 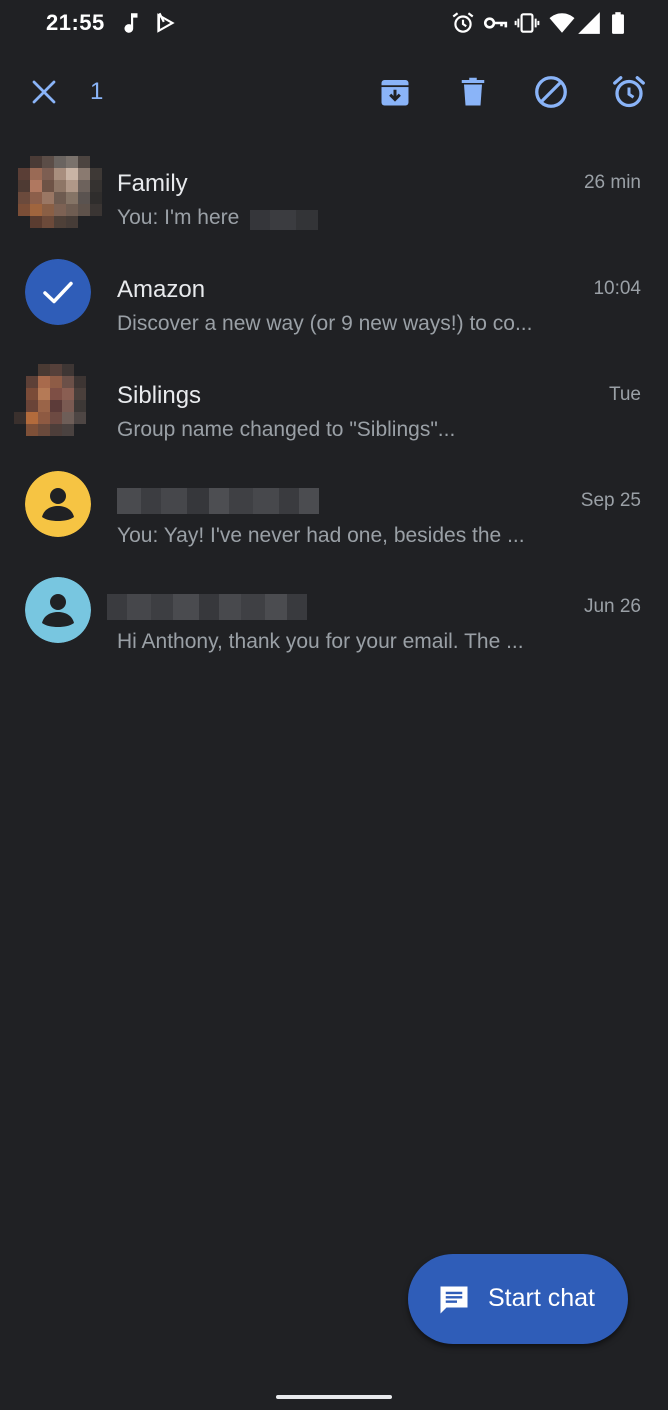 I want to click on archive-button, so click(x=395, y=92).